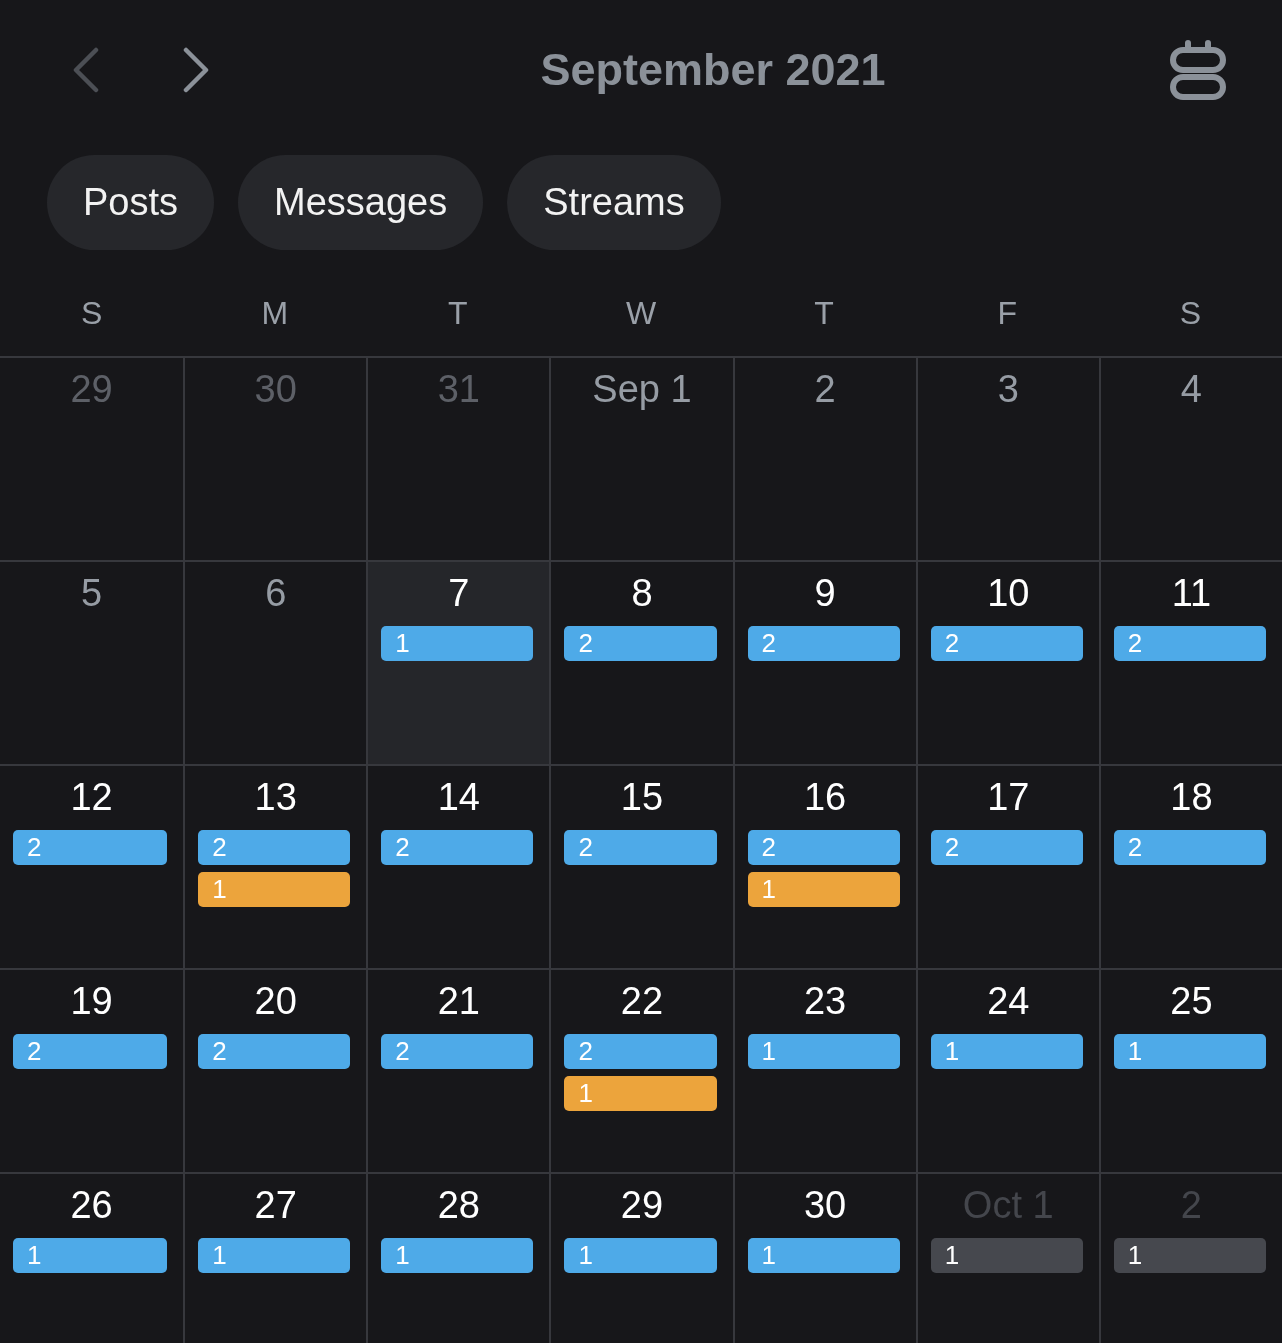 The height and width of the screenshot is (1343, 1282). I want to click on day-cell: 2, so click(824, 459).